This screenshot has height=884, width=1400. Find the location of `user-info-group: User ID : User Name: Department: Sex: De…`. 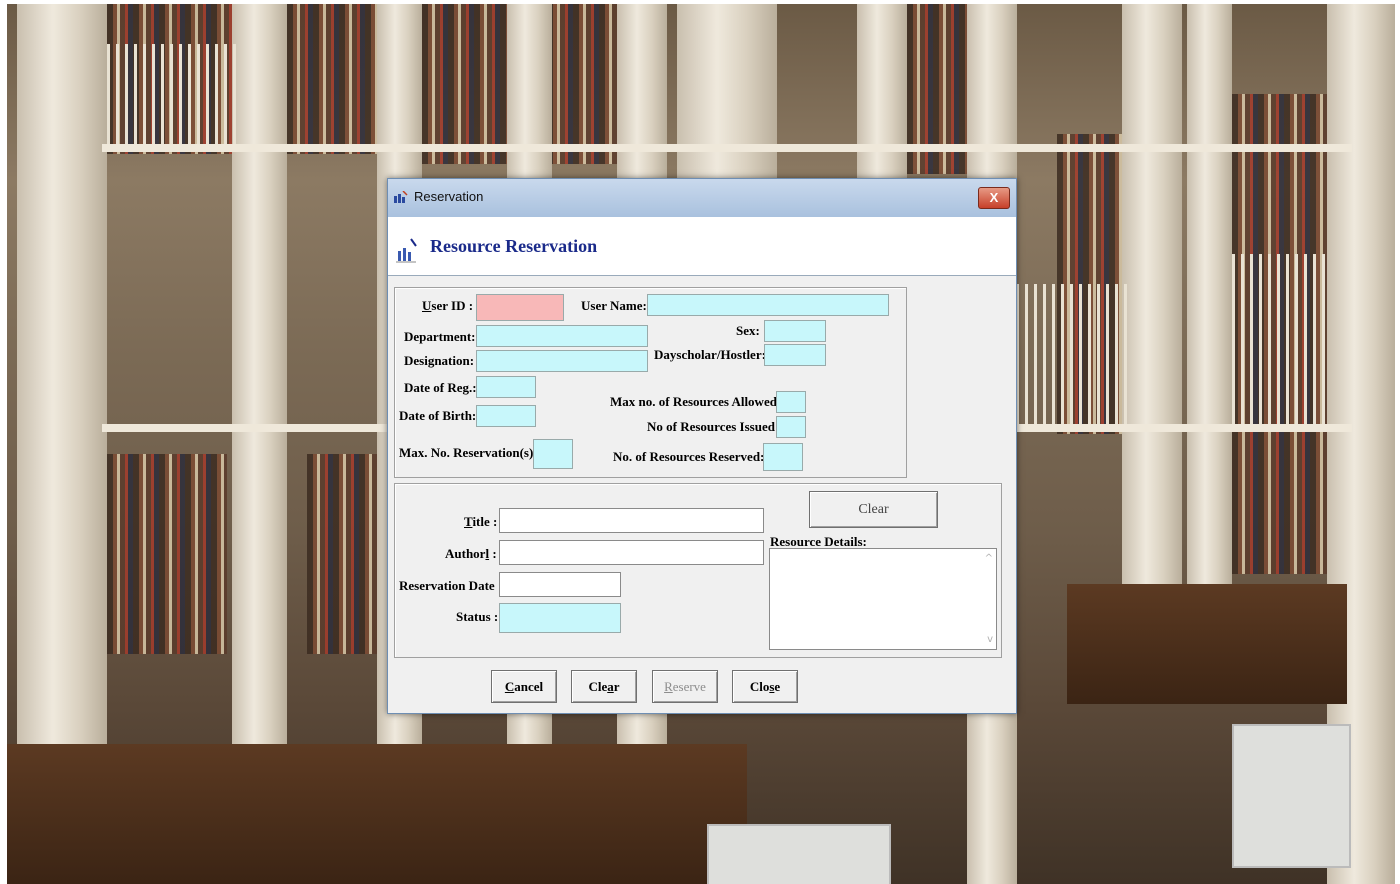

user-info-group: User ID : User Name: Department: Sex: De… is located at coordinates (650, 382).